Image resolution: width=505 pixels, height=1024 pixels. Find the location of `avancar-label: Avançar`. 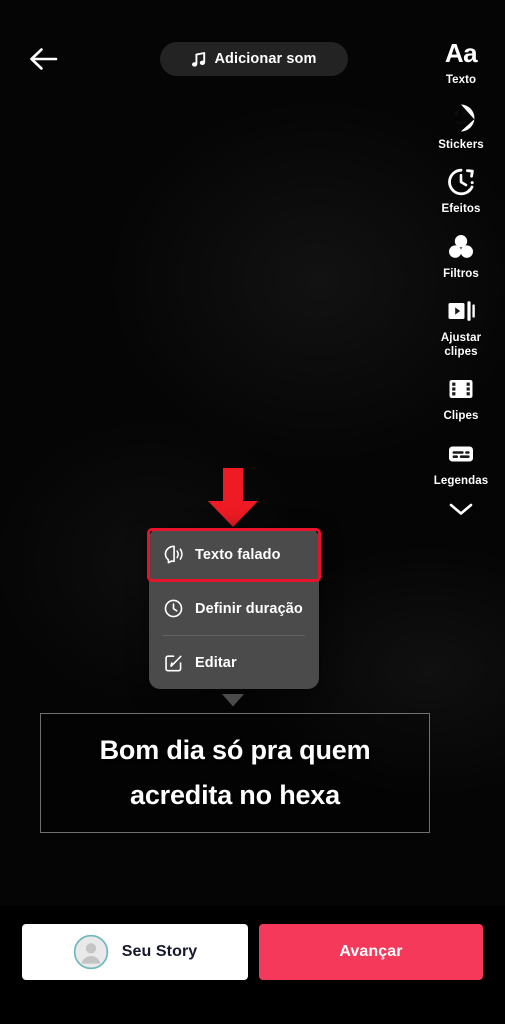

avancar-label: Avançar is located at coordinates (371, 951).